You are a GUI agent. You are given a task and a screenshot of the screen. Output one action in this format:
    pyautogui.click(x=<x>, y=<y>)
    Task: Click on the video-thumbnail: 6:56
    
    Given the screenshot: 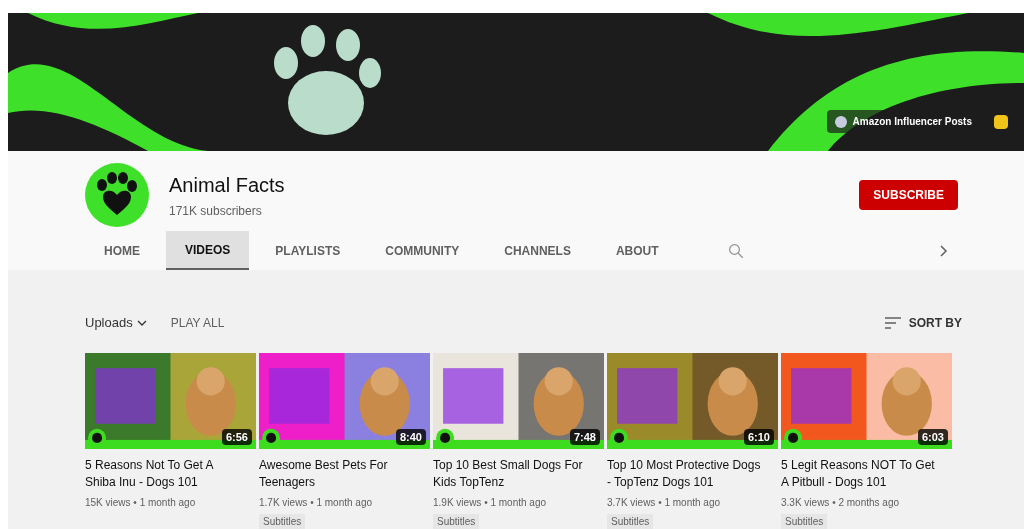 What is the action you would take?
    pyautogui.click(x=170, y=401)
    